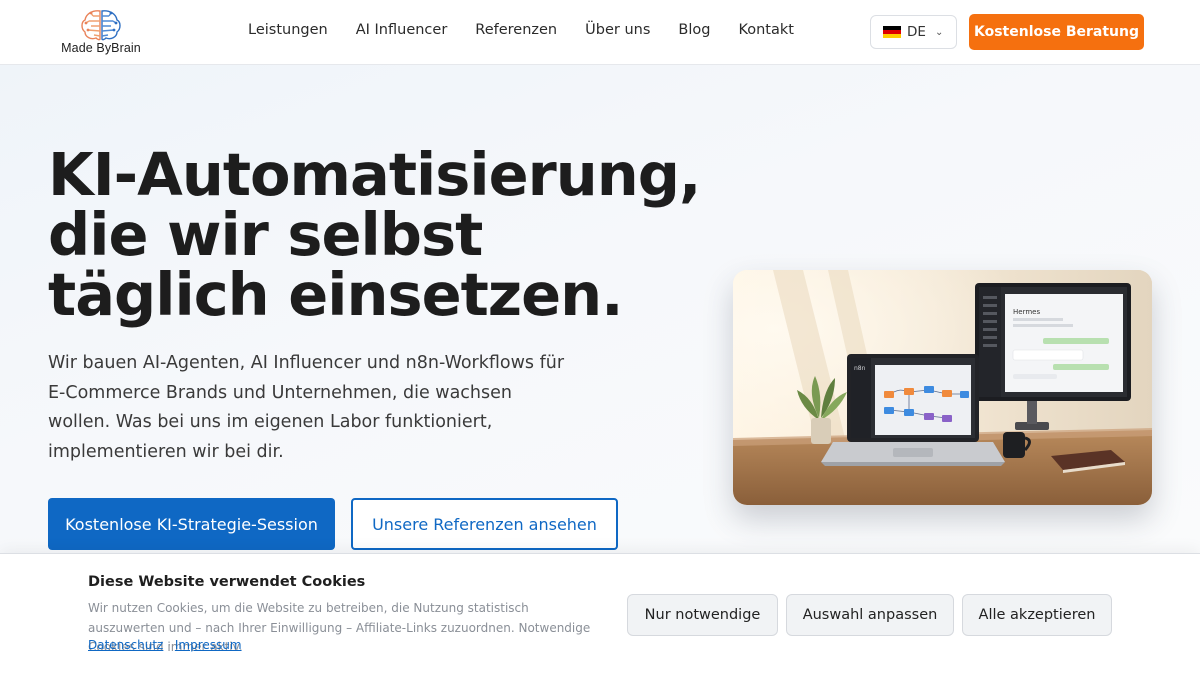 The image size is (1200, 675). What do you see at coordinates (694, 30) in the screenshot?
I see `nav-item-blog: Blog` at bounding box center [694, 30].